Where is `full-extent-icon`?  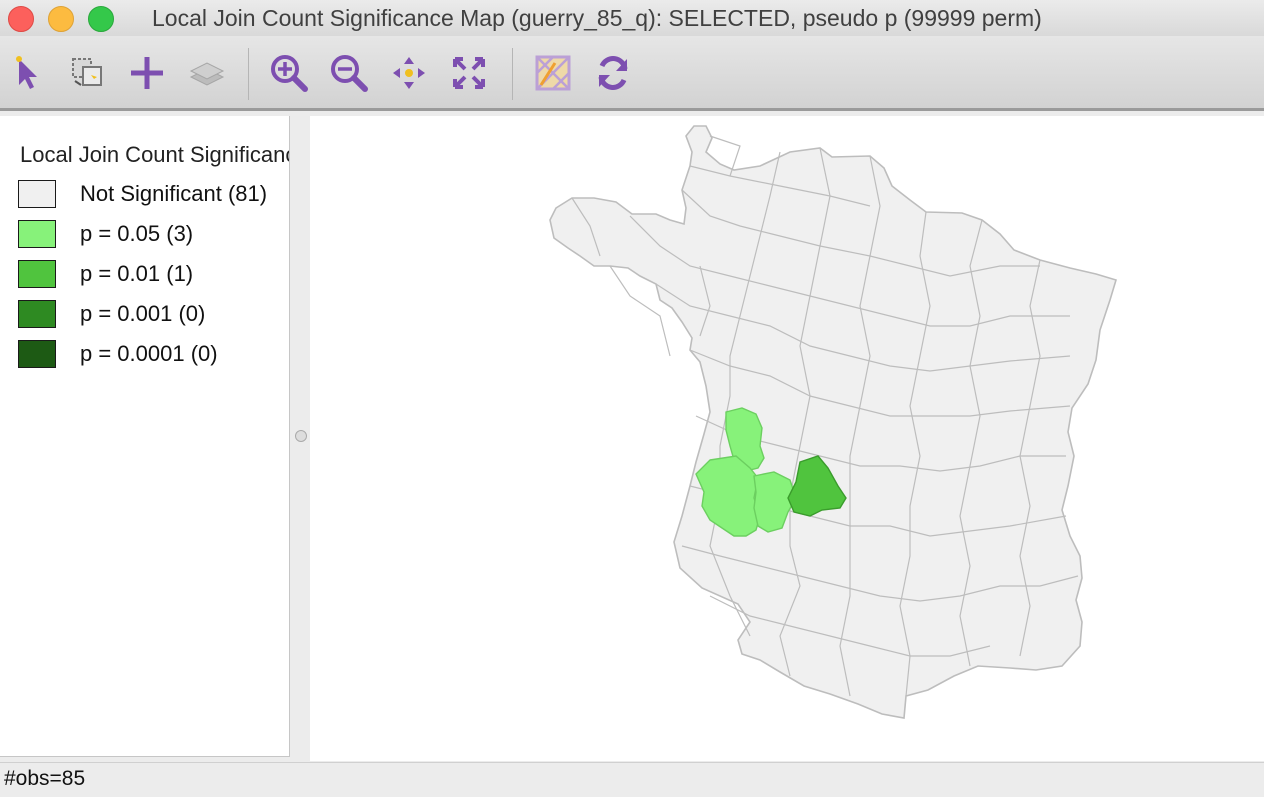
full-extent-icon is located at coordinates (469, 73).